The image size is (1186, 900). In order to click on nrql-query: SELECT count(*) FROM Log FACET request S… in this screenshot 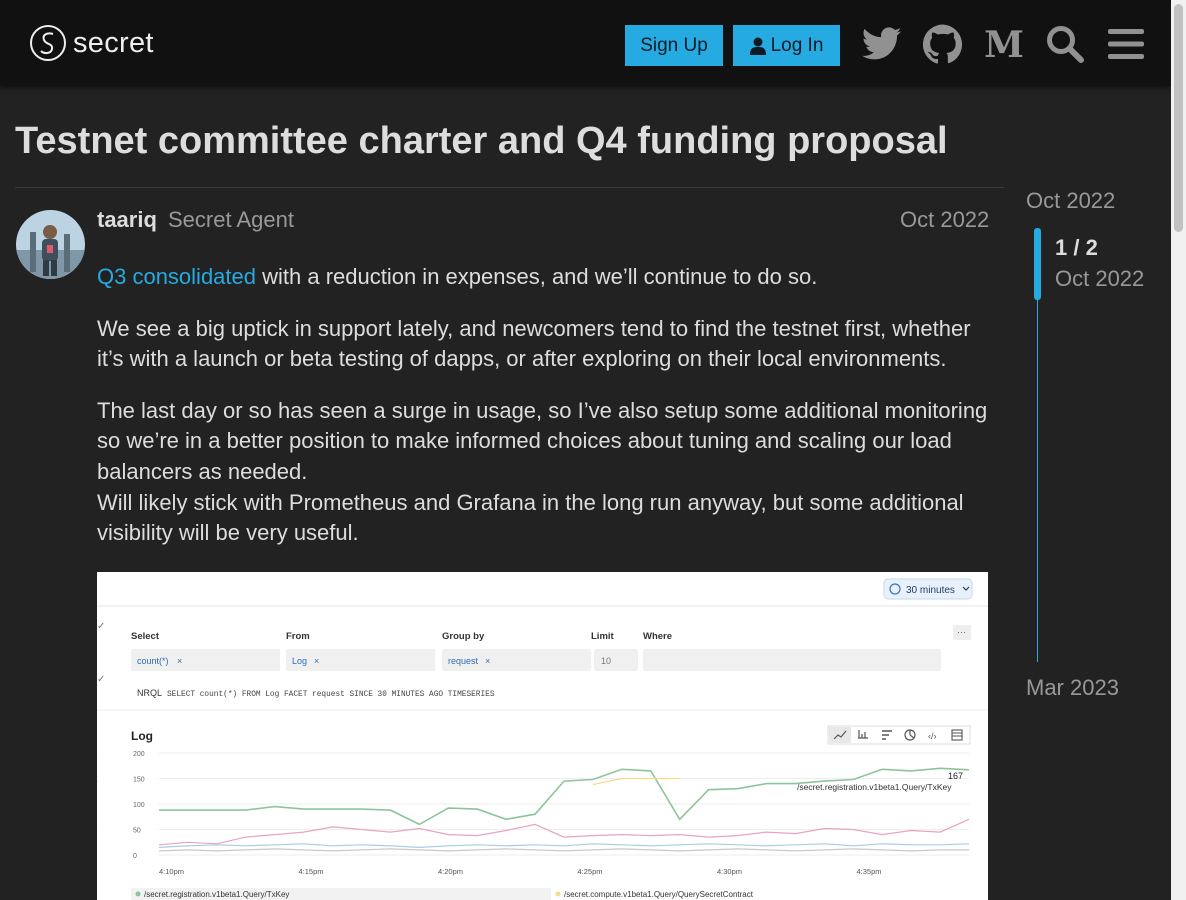, I will do `click(331, 695)`.